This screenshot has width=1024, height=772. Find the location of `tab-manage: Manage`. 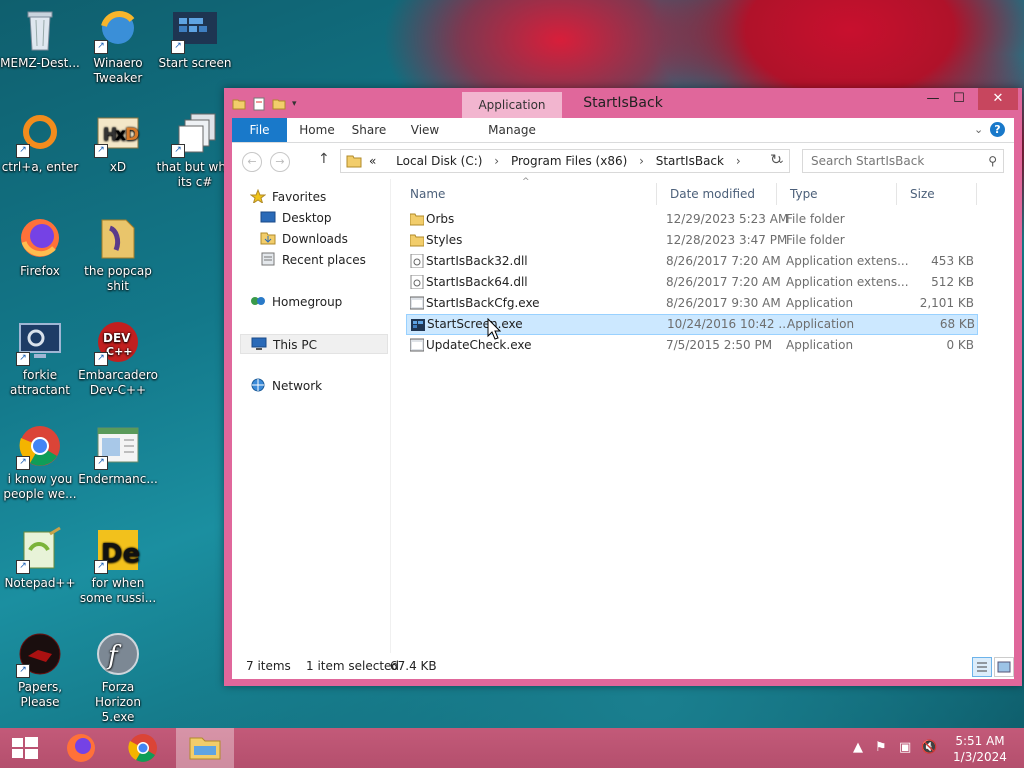

tab-manage: Manage is located at coordinates (512, 130).